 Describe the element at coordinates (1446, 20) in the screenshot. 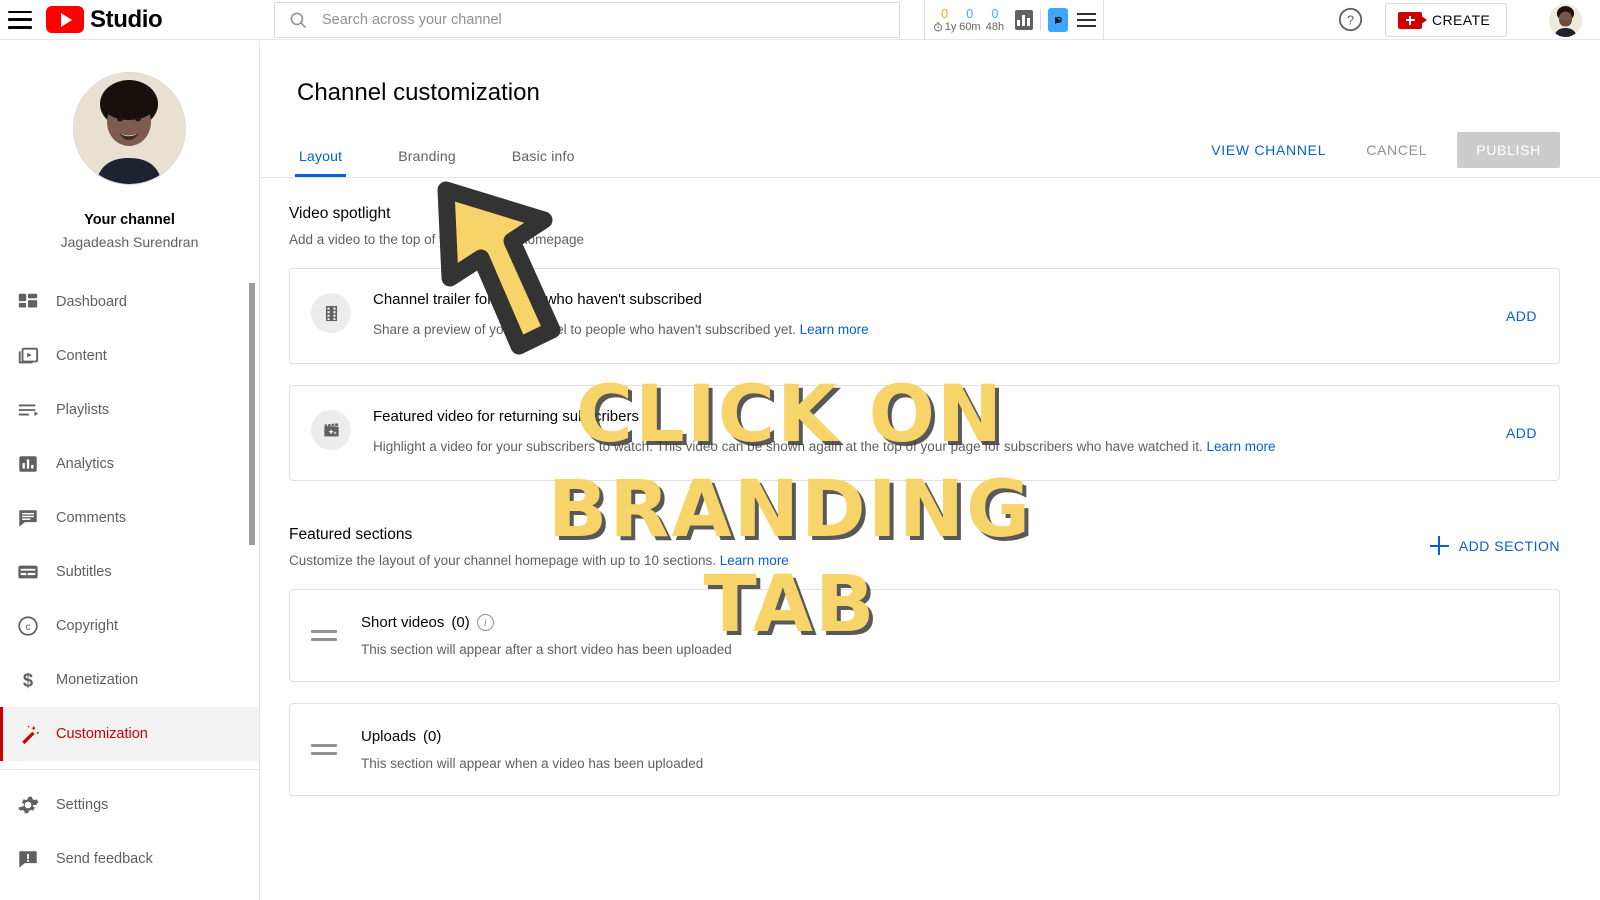

I see `create-button: CREATE` at that location.